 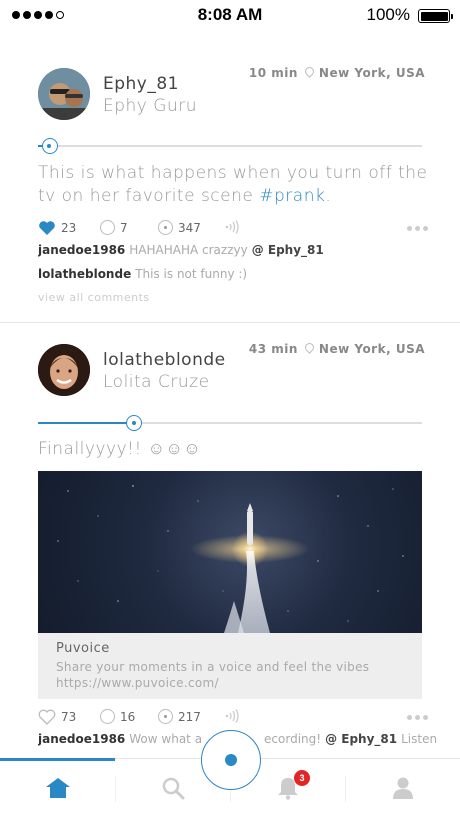 What do you see at coordinates (57, 228) in the screenshot?
I see `like-button: 23` at bounding box center [57, 228].